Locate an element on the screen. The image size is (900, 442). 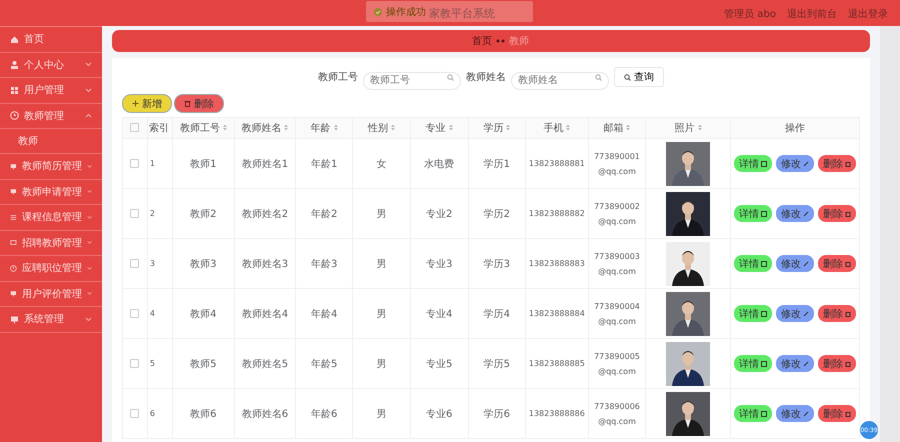
sidebar-item: 课程信息管理 is located at coordinates (51, 217).